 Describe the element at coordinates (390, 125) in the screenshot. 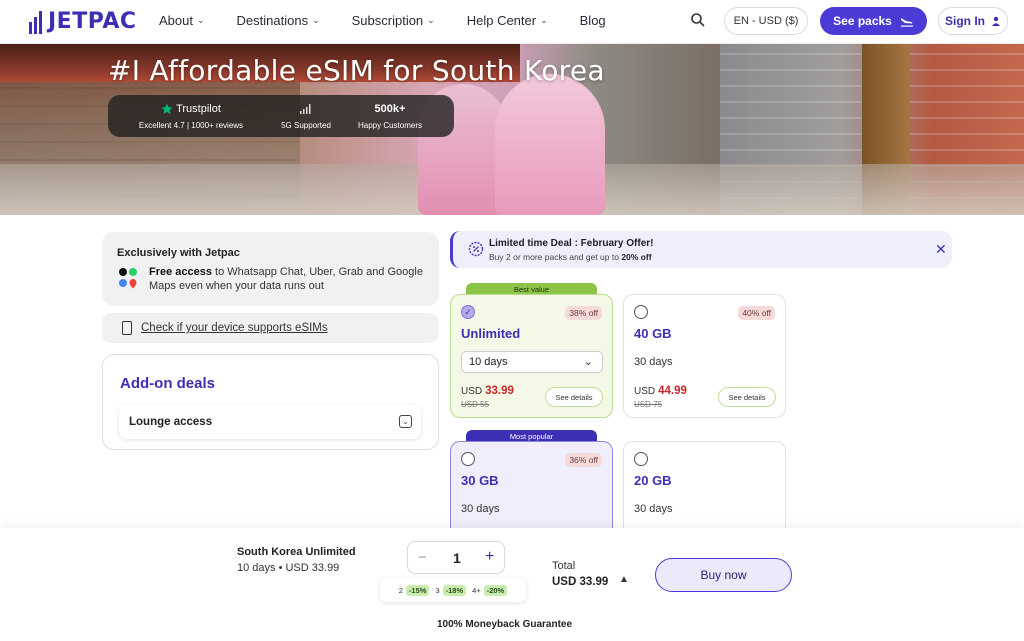

I see `customers-label: Happy Customers` at that location.